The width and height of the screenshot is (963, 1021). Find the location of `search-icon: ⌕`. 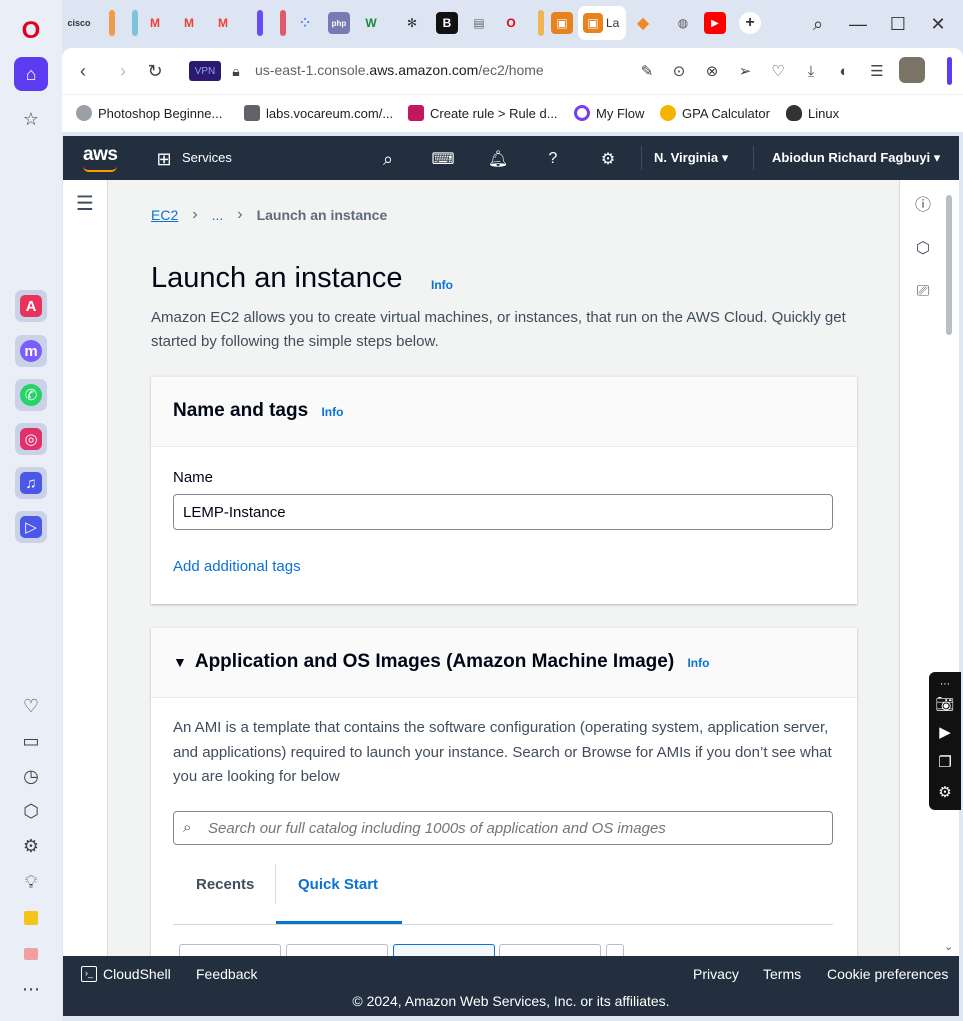

search-icon: ⌕ is located at coordinates (388, 159).